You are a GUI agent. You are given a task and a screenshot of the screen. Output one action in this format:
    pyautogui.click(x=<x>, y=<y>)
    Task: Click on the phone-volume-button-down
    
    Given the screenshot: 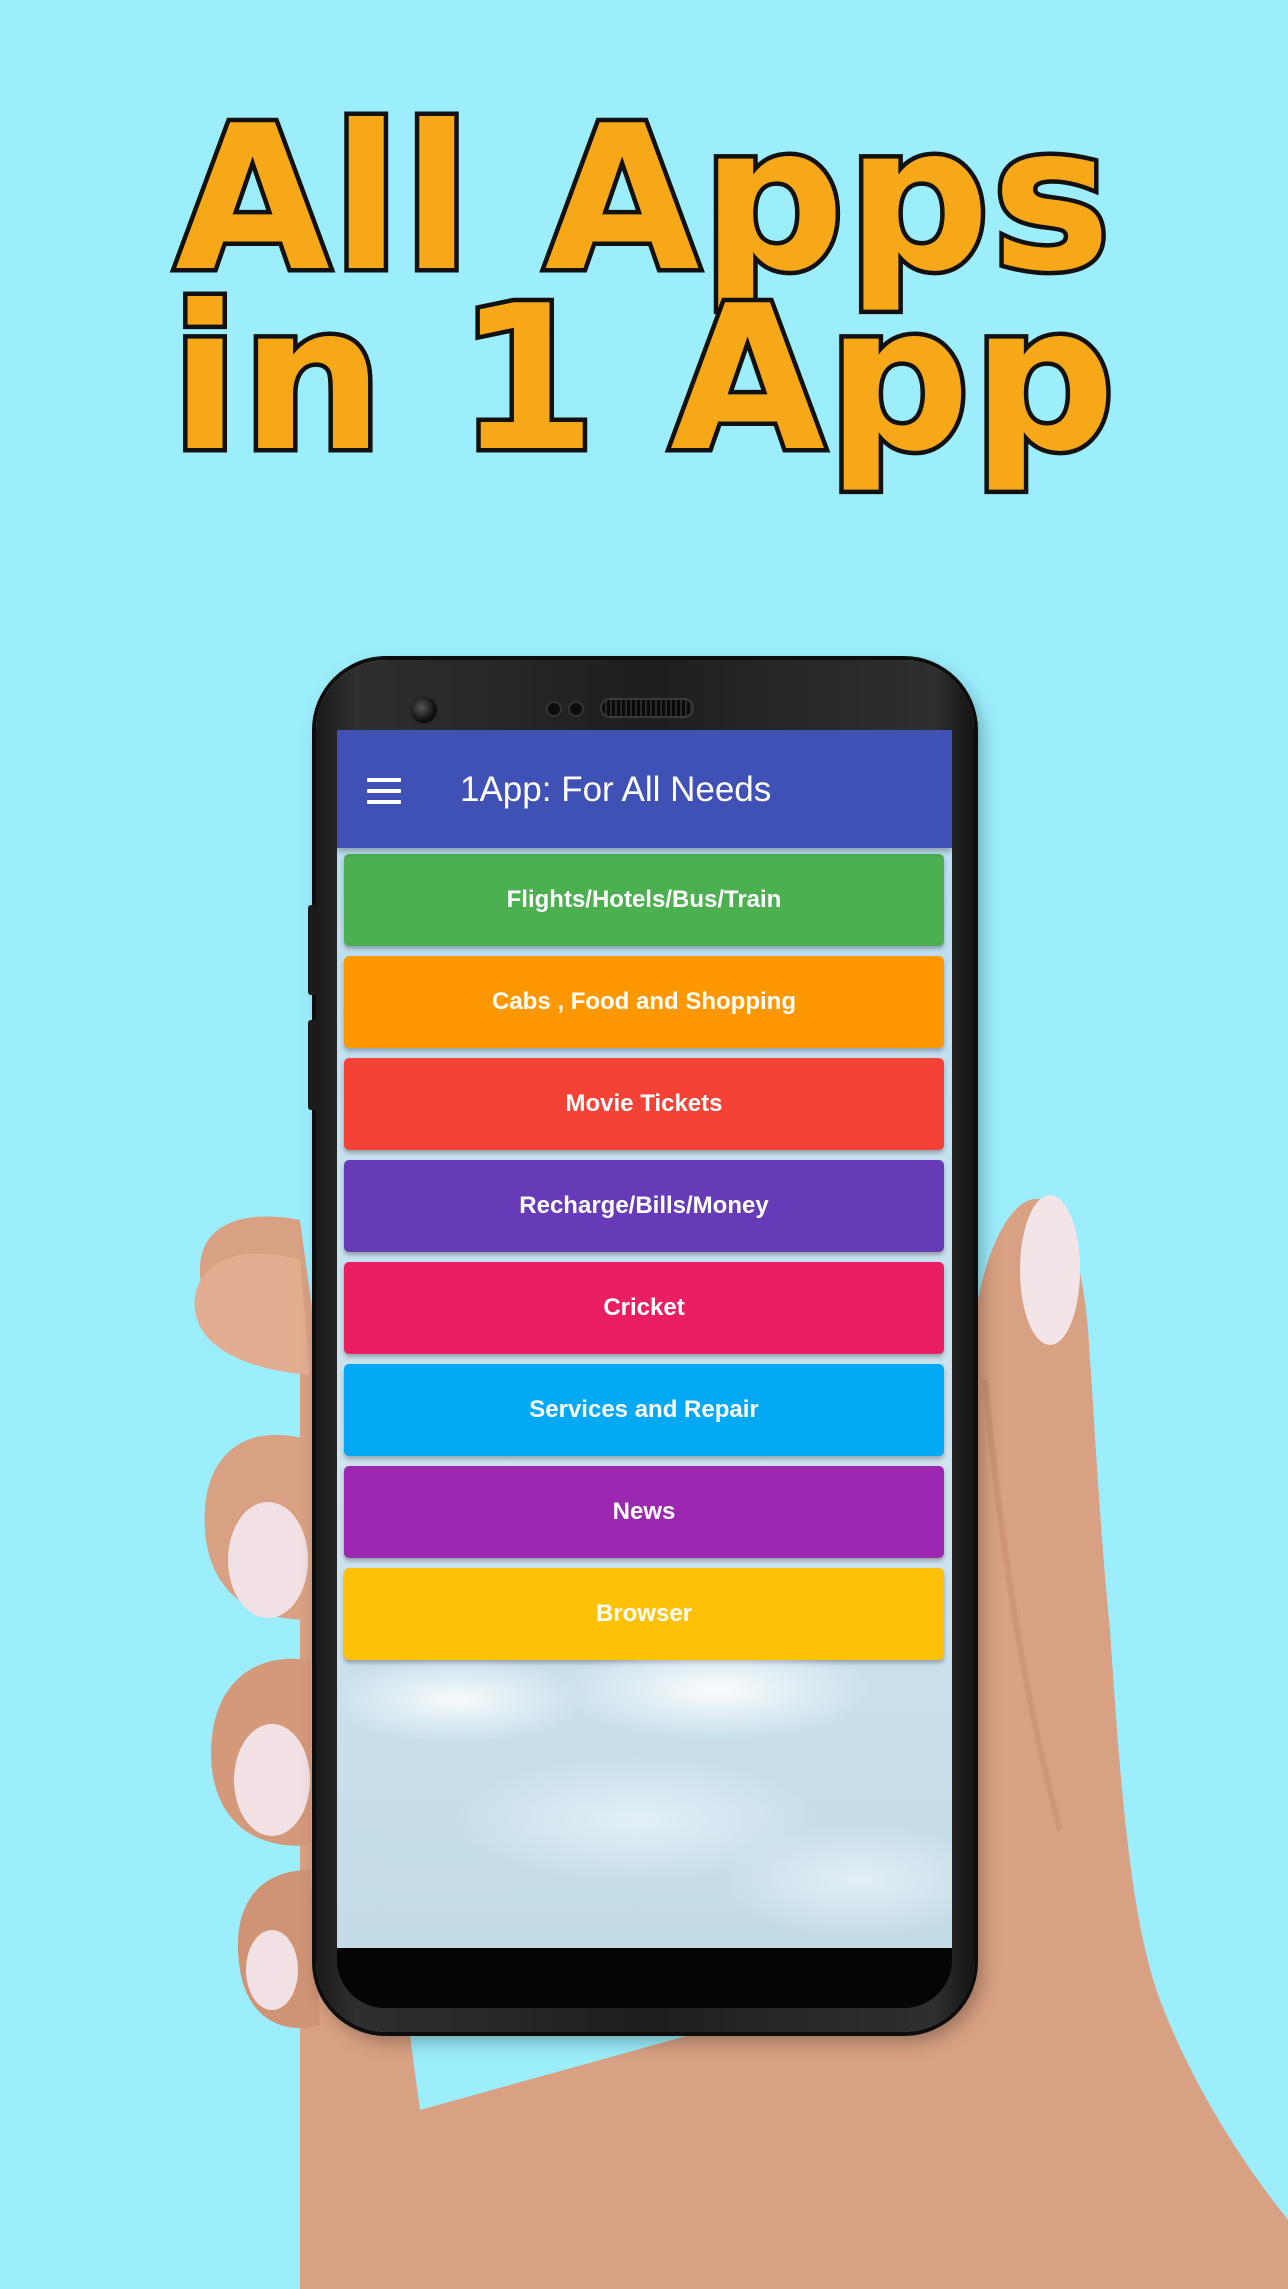 What is the action you would take?
    pyautogui.click(x=312, y=1065)
    